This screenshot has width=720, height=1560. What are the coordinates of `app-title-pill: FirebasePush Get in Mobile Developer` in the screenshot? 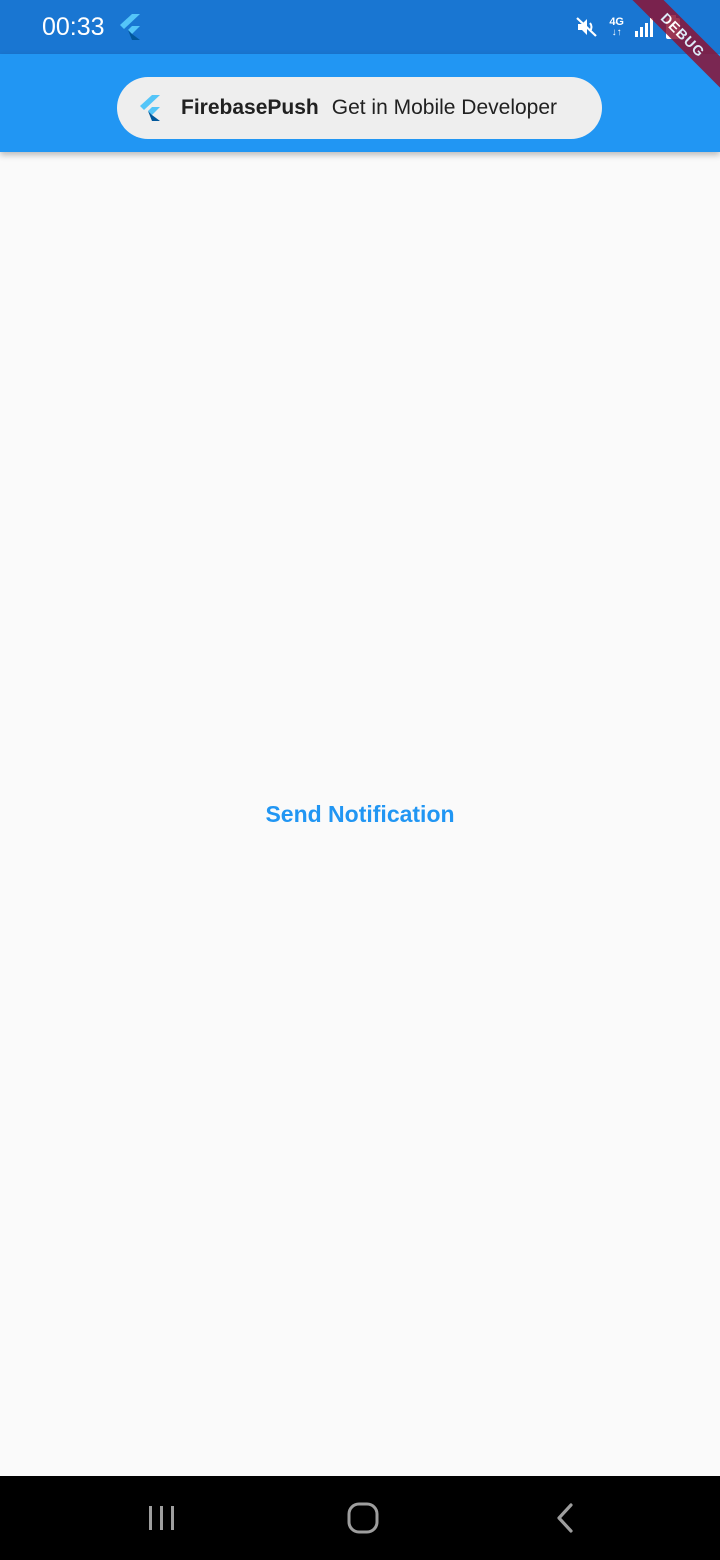 It's located at (359, 108).